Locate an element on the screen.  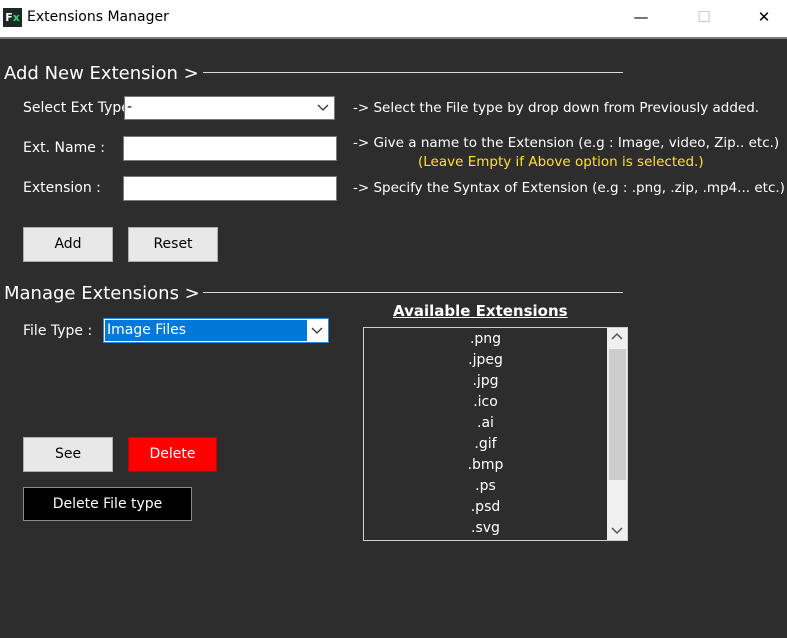
close-icon: ✕ is located at coordinates (764, 18).